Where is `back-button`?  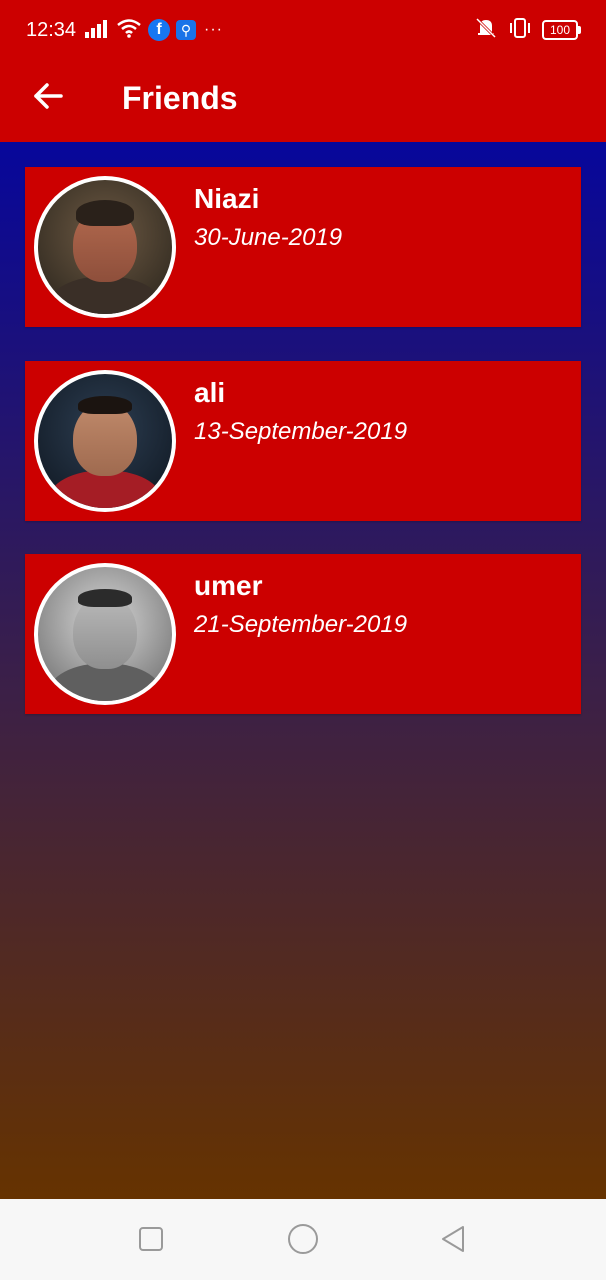
back-button is located at coordinates (48, 98).